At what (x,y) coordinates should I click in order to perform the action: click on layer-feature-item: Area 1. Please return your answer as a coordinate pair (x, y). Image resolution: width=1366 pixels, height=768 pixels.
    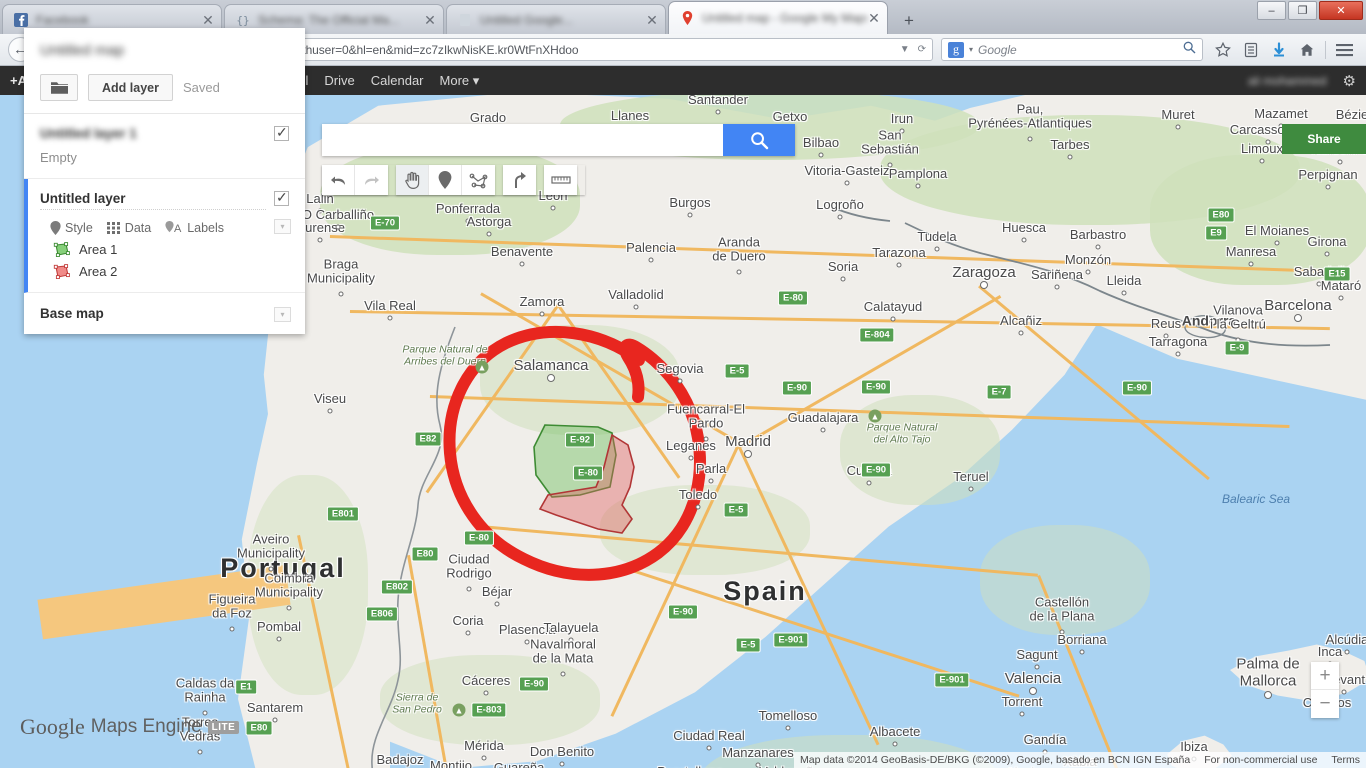
    Looking at the image, I should click on (171, 249).